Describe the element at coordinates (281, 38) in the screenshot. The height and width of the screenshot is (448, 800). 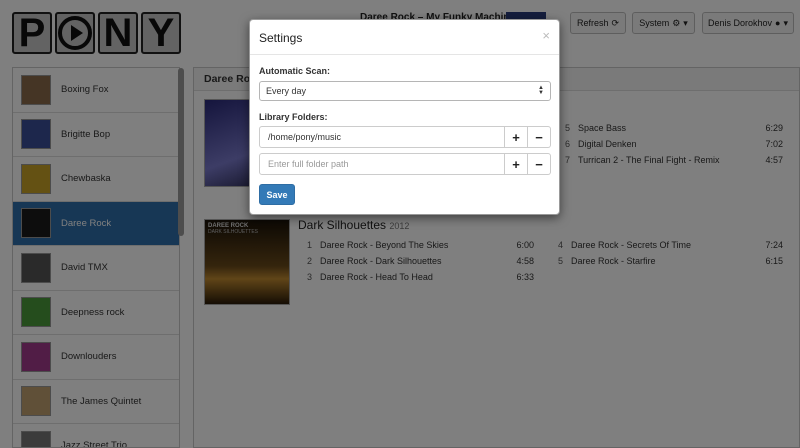
I see `modal-title: Settings` at that location.